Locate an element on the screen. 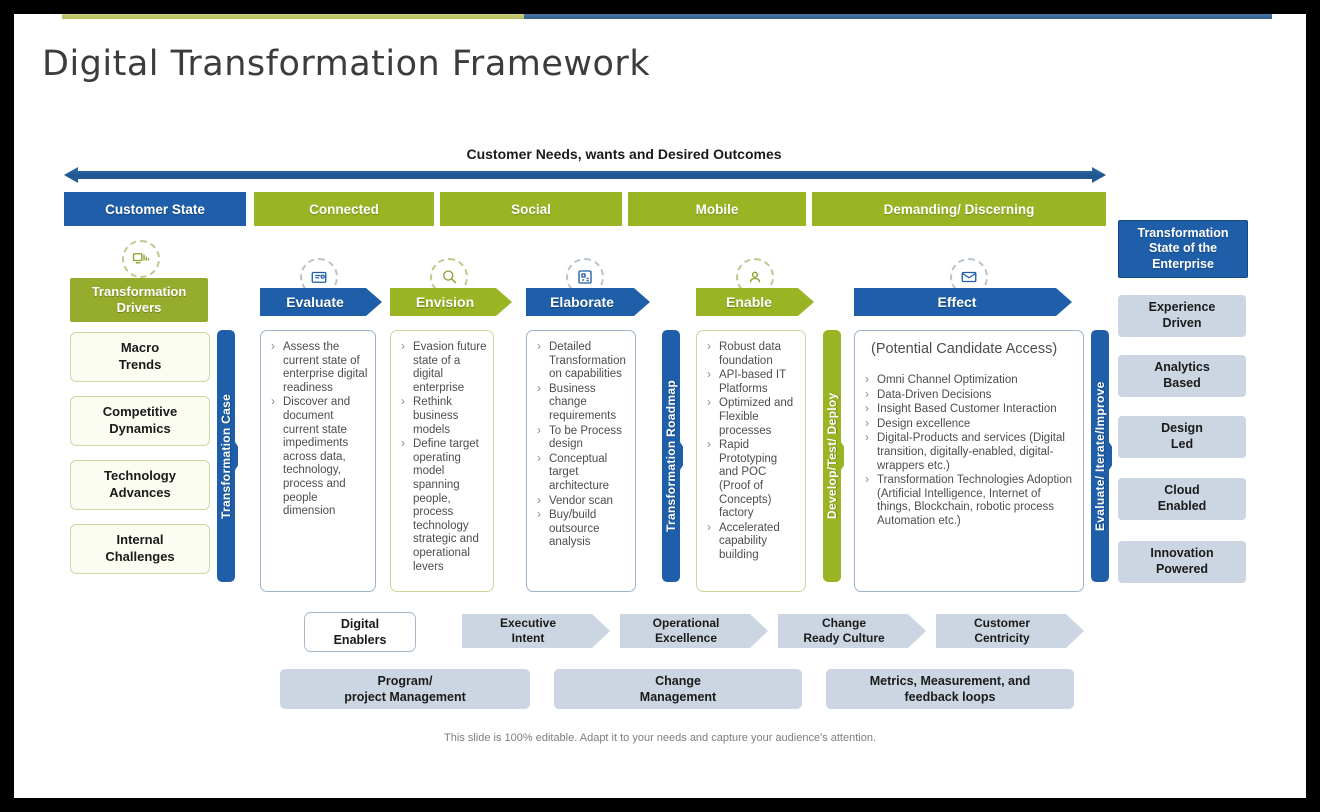  digital-enablers-line1: Digital is located at coordinates (360, 623).